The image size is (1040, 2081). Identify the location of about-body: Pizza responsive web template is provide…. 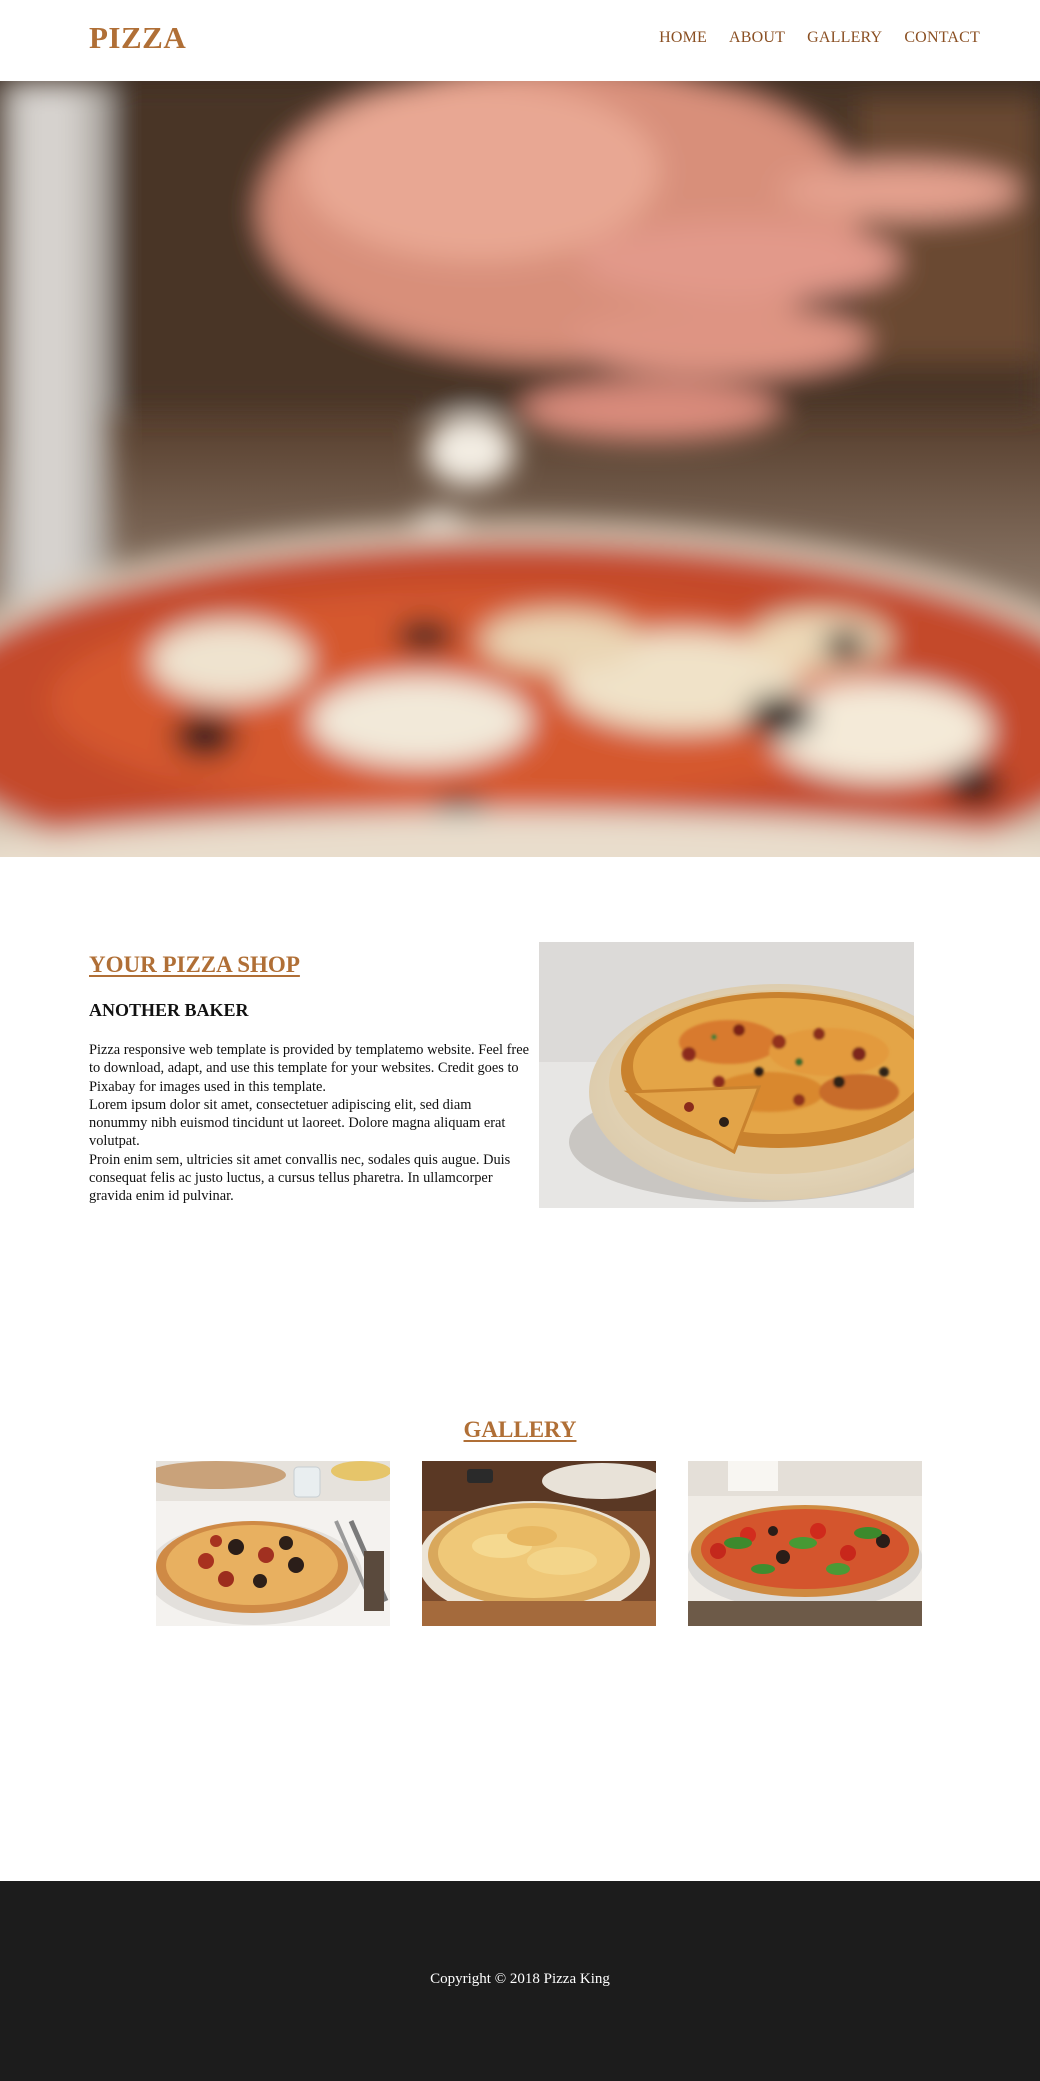
(310, 1123).